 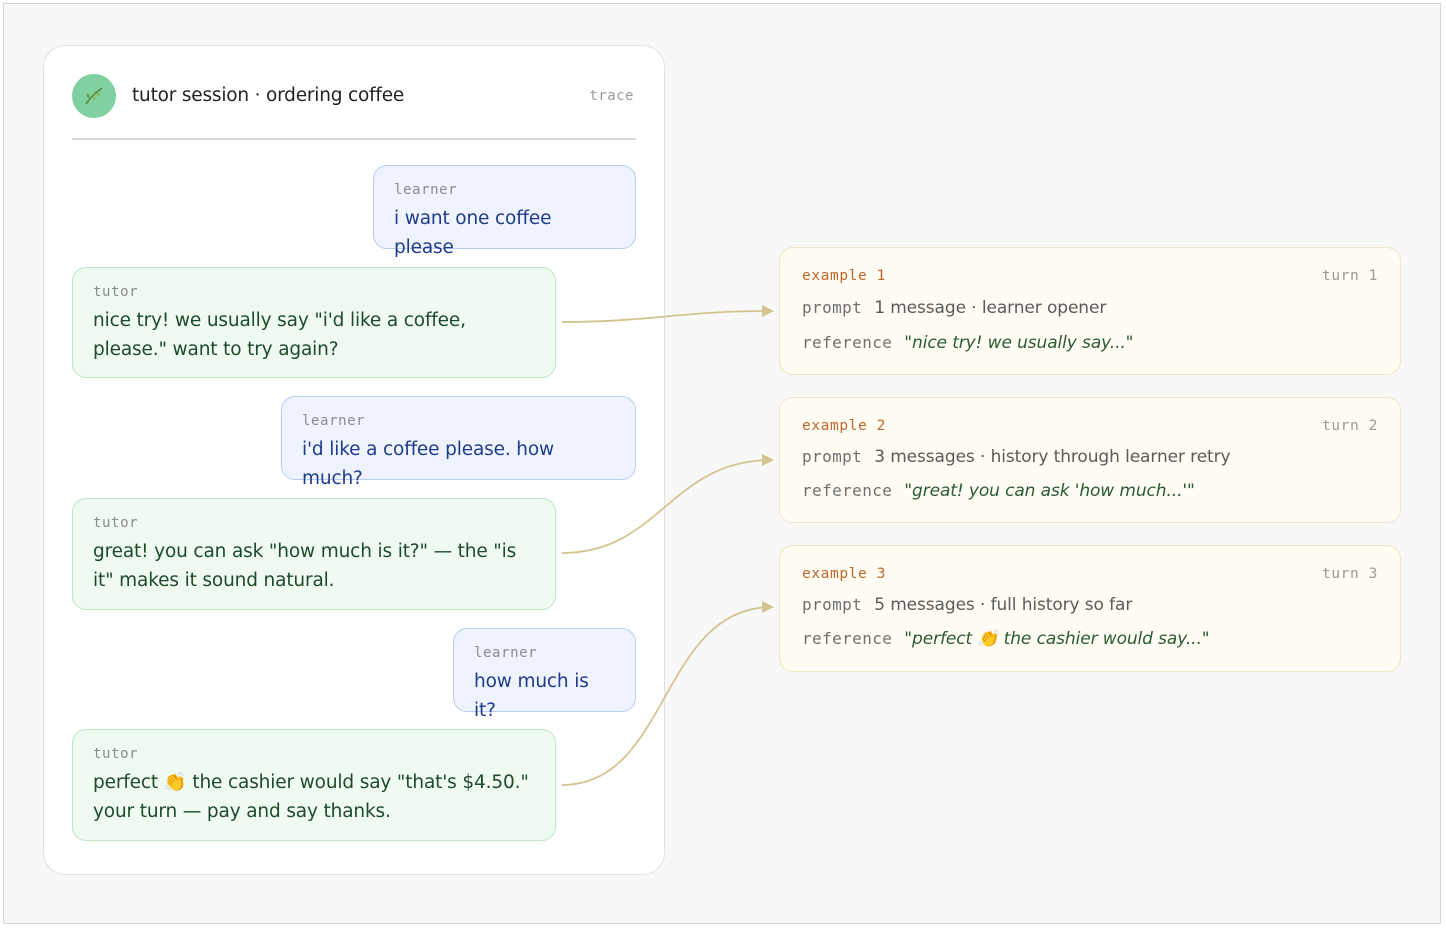 I want to click on reference-value: "great! you can ask 'how much...'", so click(x=1049, y=491).